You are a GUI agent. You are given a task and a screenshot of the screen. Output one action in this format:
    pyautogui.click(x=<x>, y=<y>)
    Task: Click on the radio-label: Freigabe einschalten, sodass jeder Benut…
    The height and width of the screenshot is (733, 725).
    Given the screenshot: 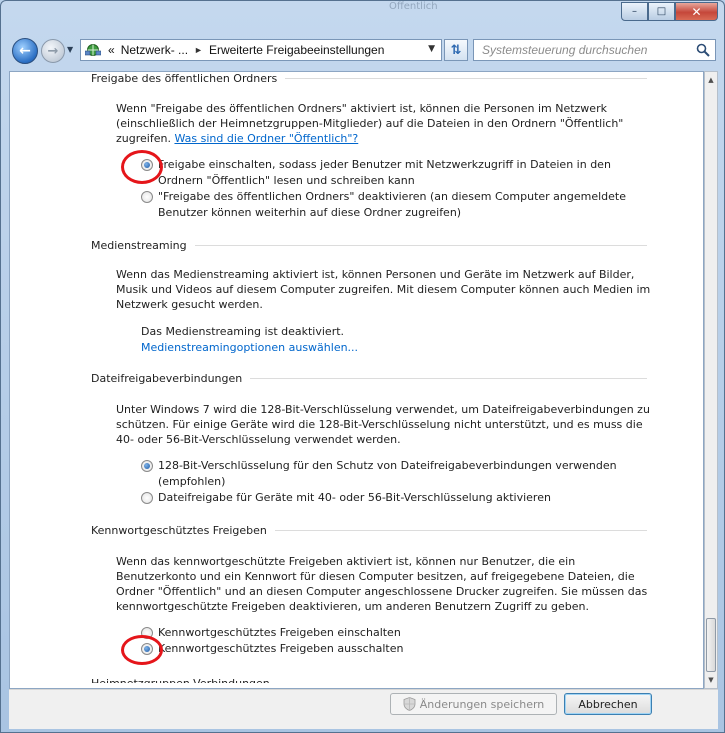 What is the action you would take?
    pyautogui.click(x=384, y=172)
    